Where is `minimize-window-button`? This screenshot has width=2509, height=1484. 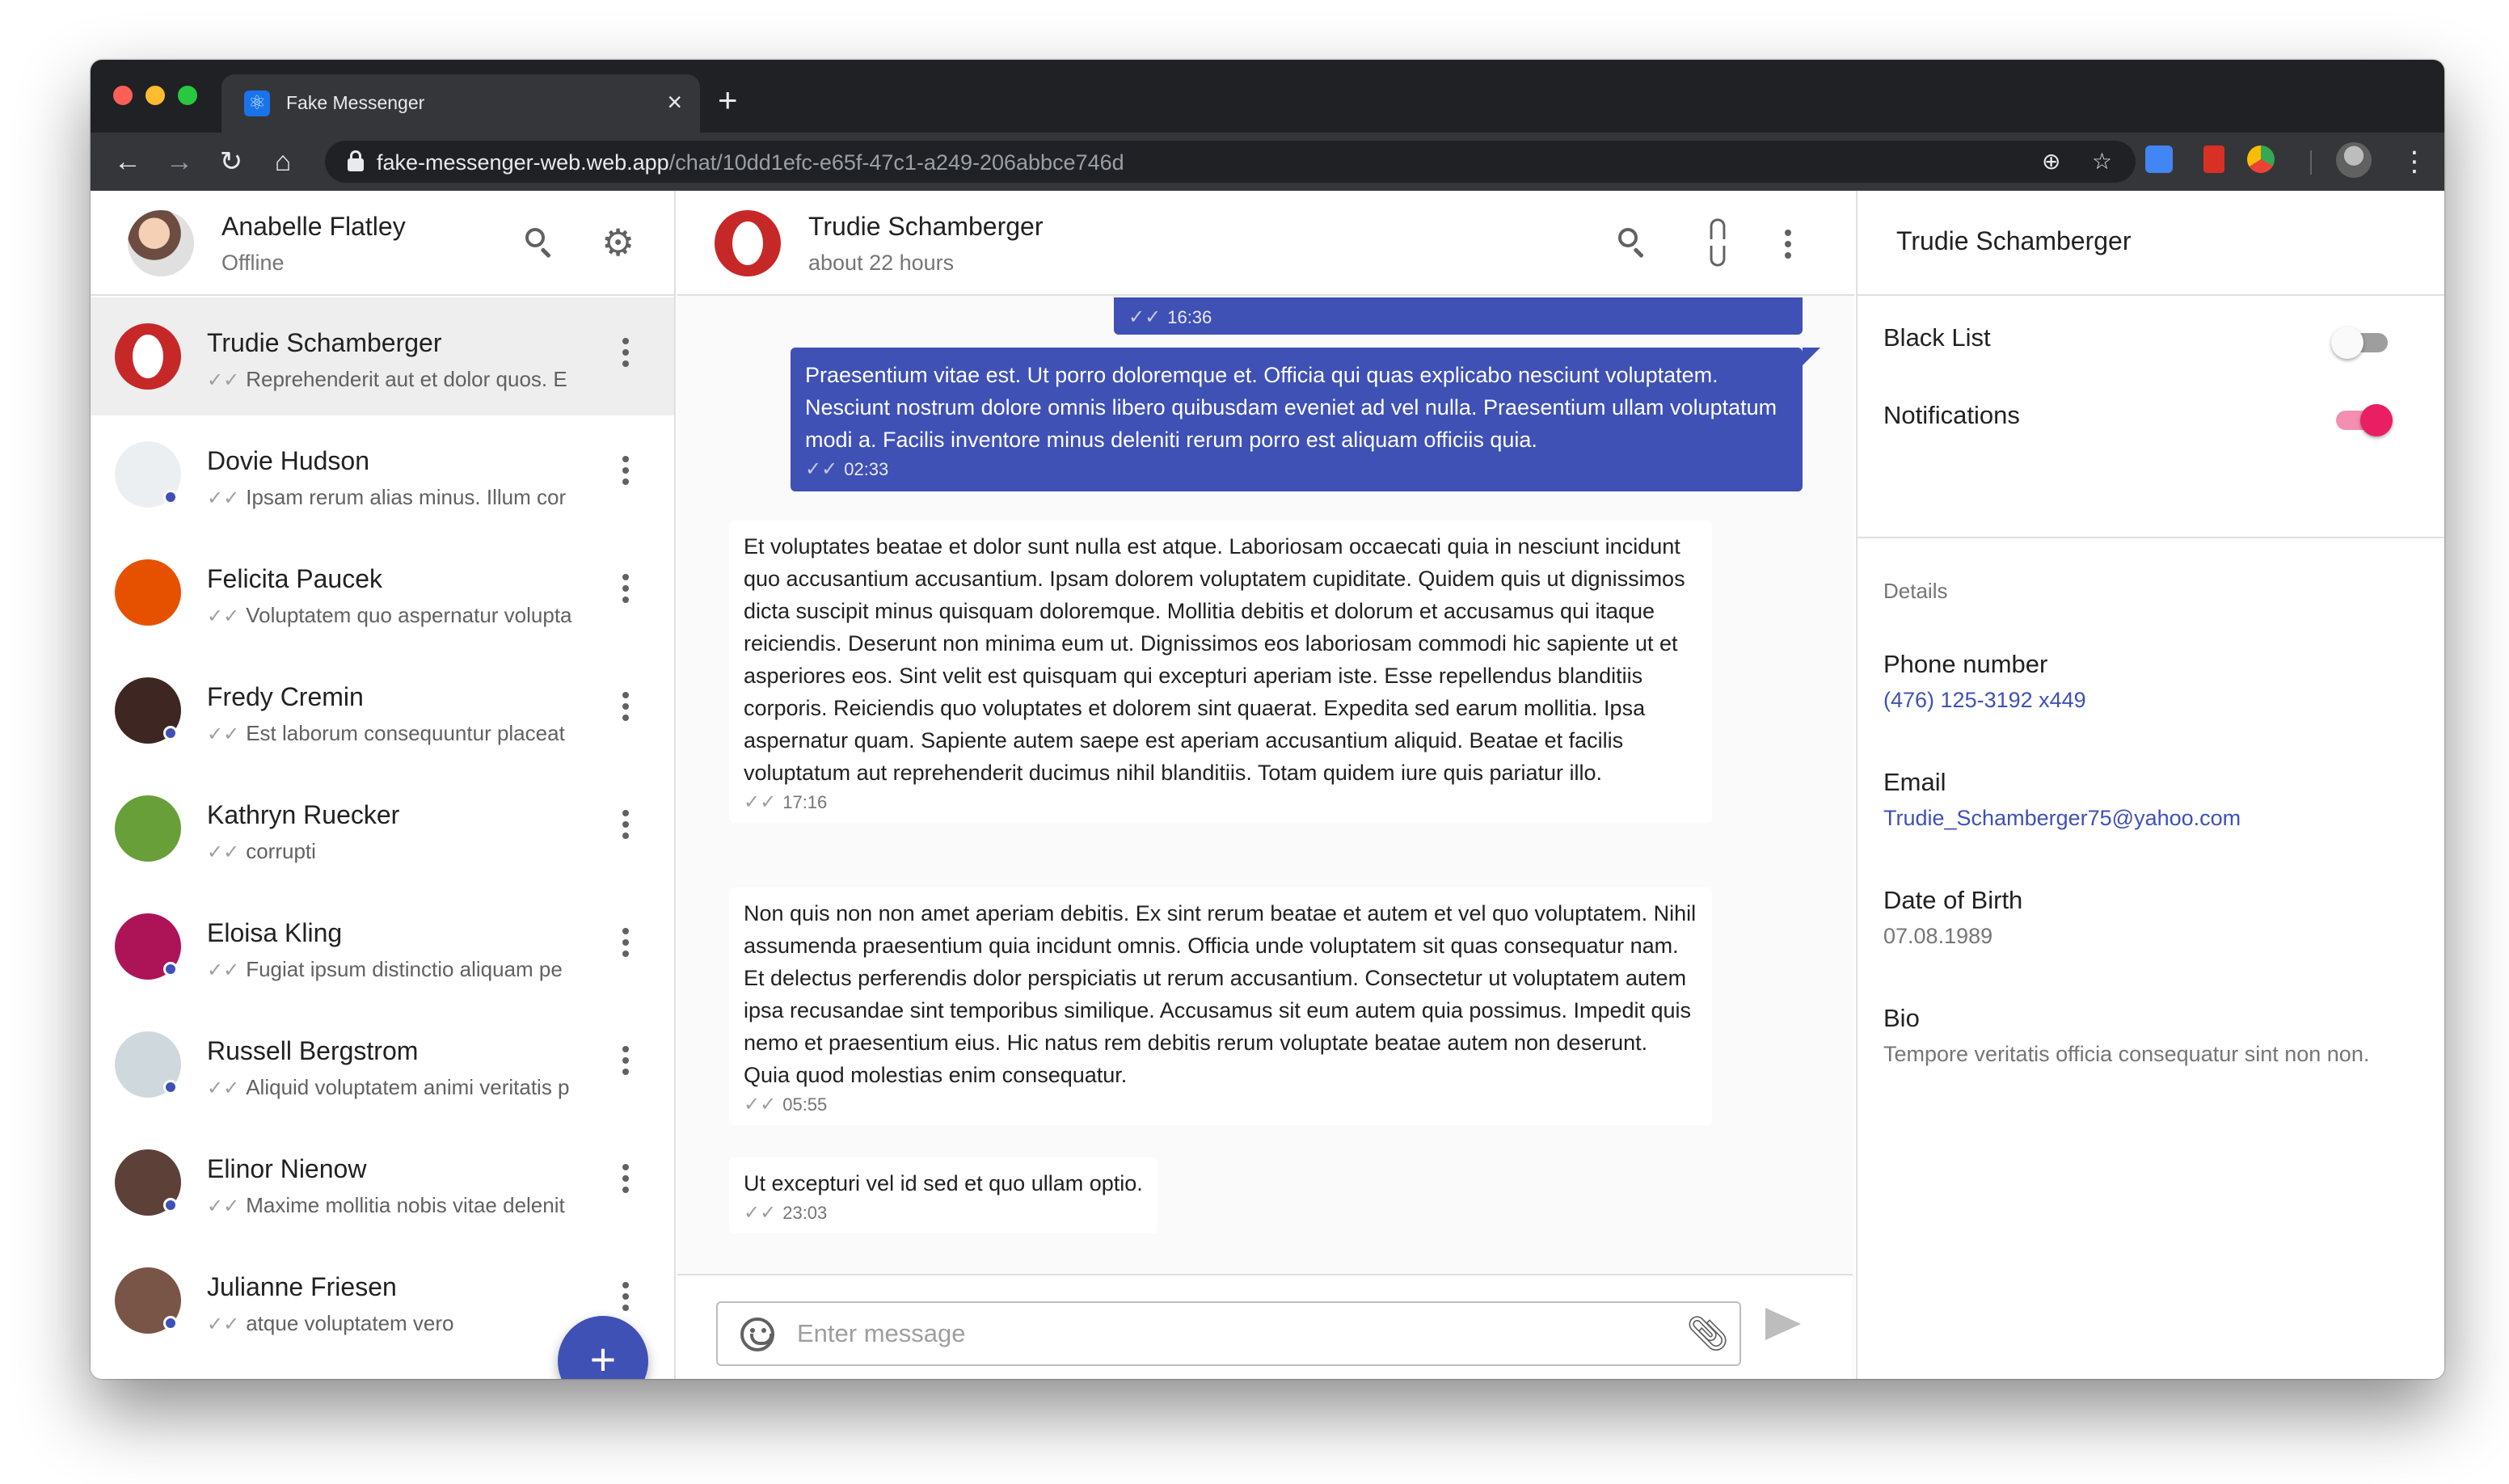 minimize-window-button is located at coordinates (155, 95).